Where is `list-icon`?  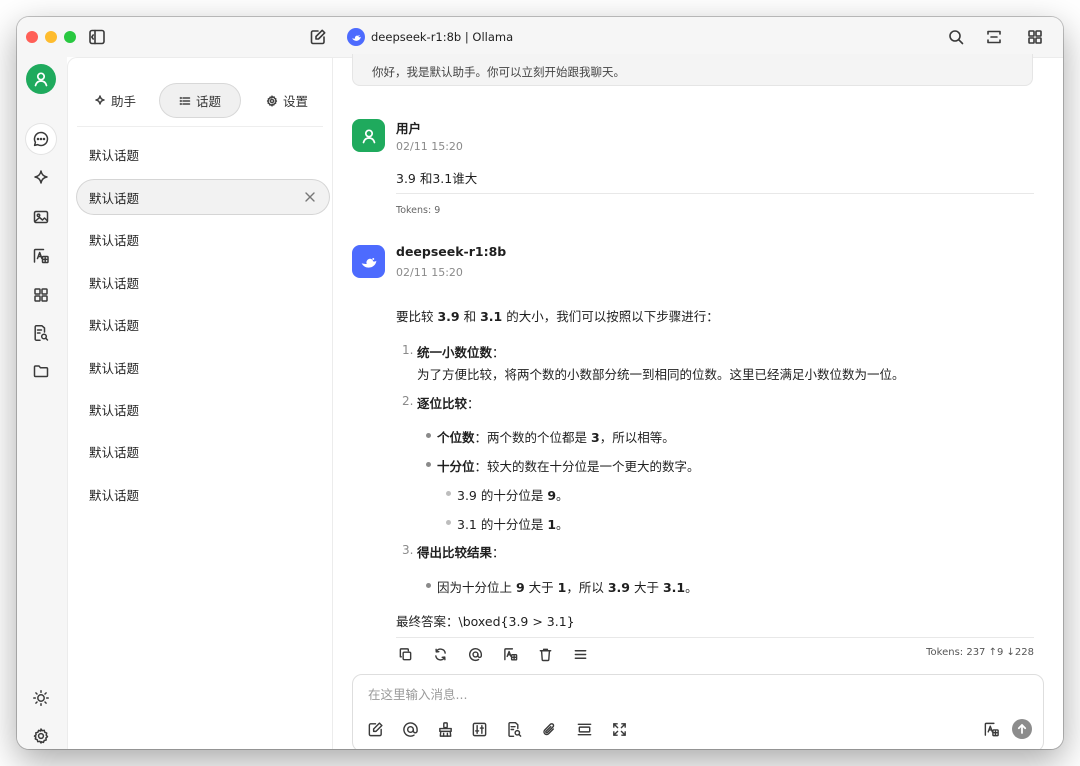
list-icon is located at coordinates (185, 100).